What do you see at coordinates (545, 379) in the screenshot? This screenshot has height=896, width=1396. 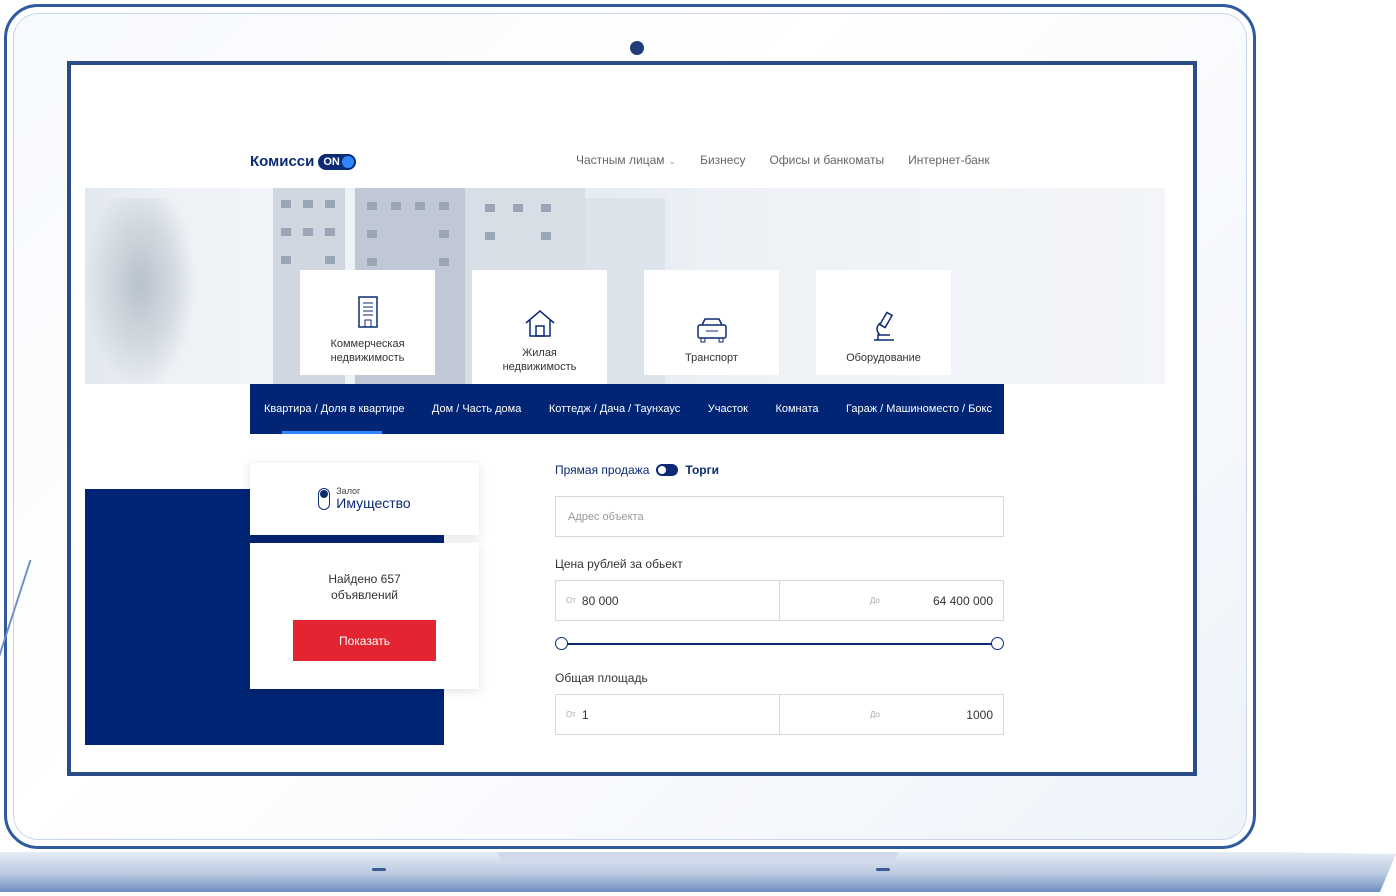 I see `active-category-pointer` at bounding box center [545, 379].